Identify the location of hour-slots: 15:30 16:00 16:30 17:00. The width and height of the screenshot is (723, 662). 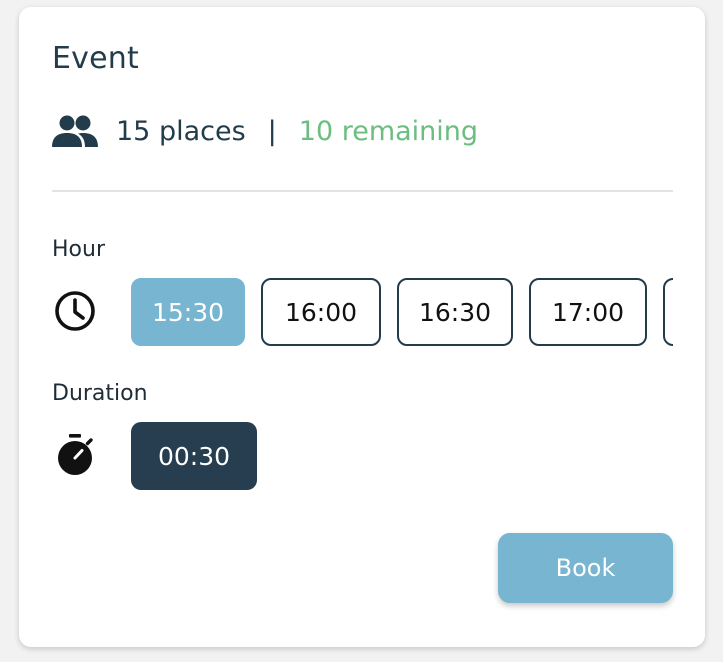
(402, 312).